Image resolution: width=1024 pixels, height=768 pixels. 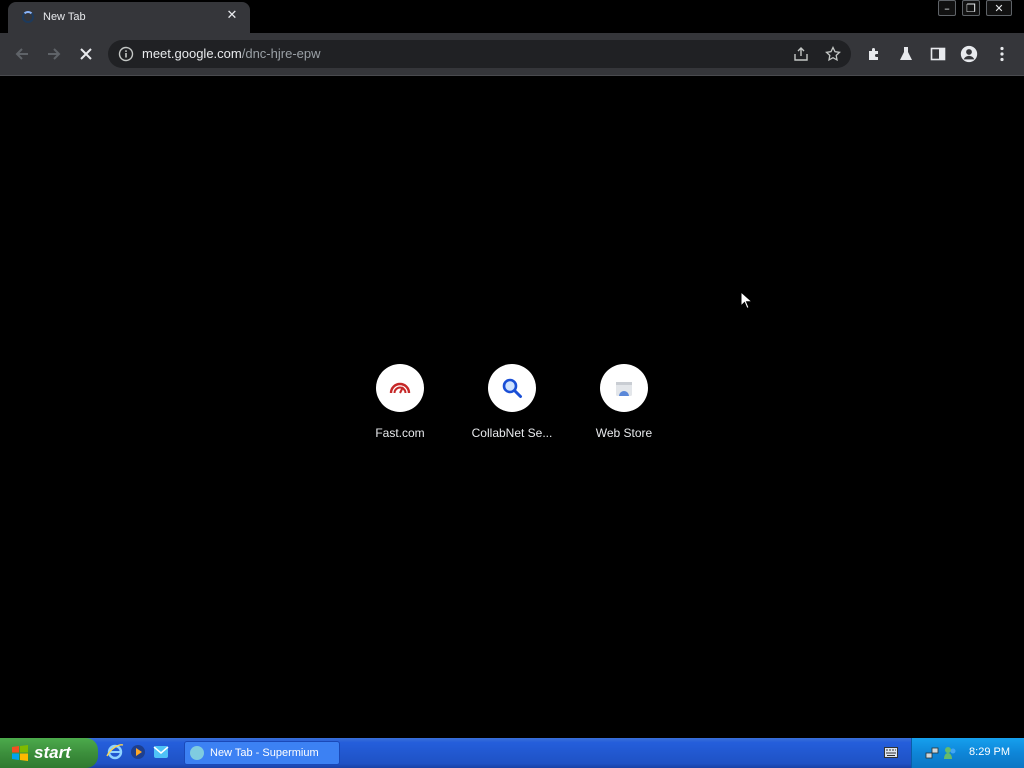 I want to click on stop-loading-icon, so click(x=86, y=54).